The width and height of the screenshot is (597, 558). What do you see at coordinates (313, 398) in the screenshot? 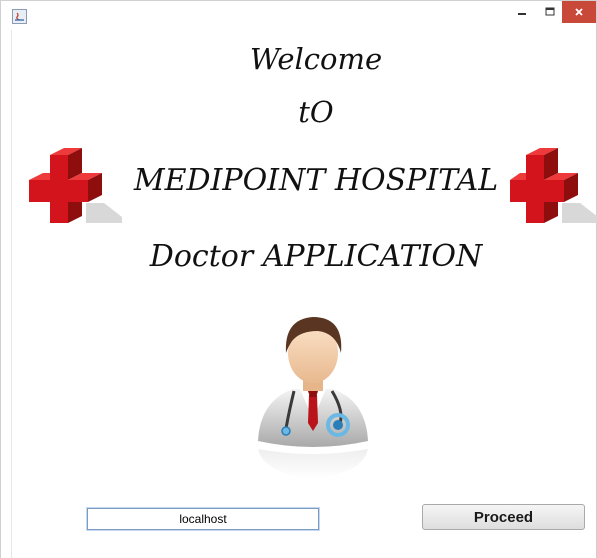
I see `doctor-avatar-icon` at bounding box center [313, 398].